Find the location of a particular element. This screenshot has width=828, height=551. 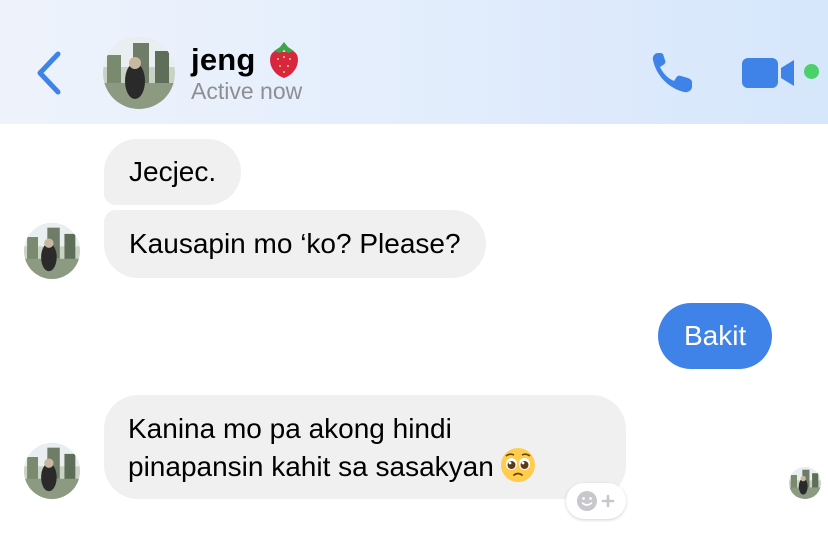

message-text: Jecjec. is located at coordinates (173, 171).